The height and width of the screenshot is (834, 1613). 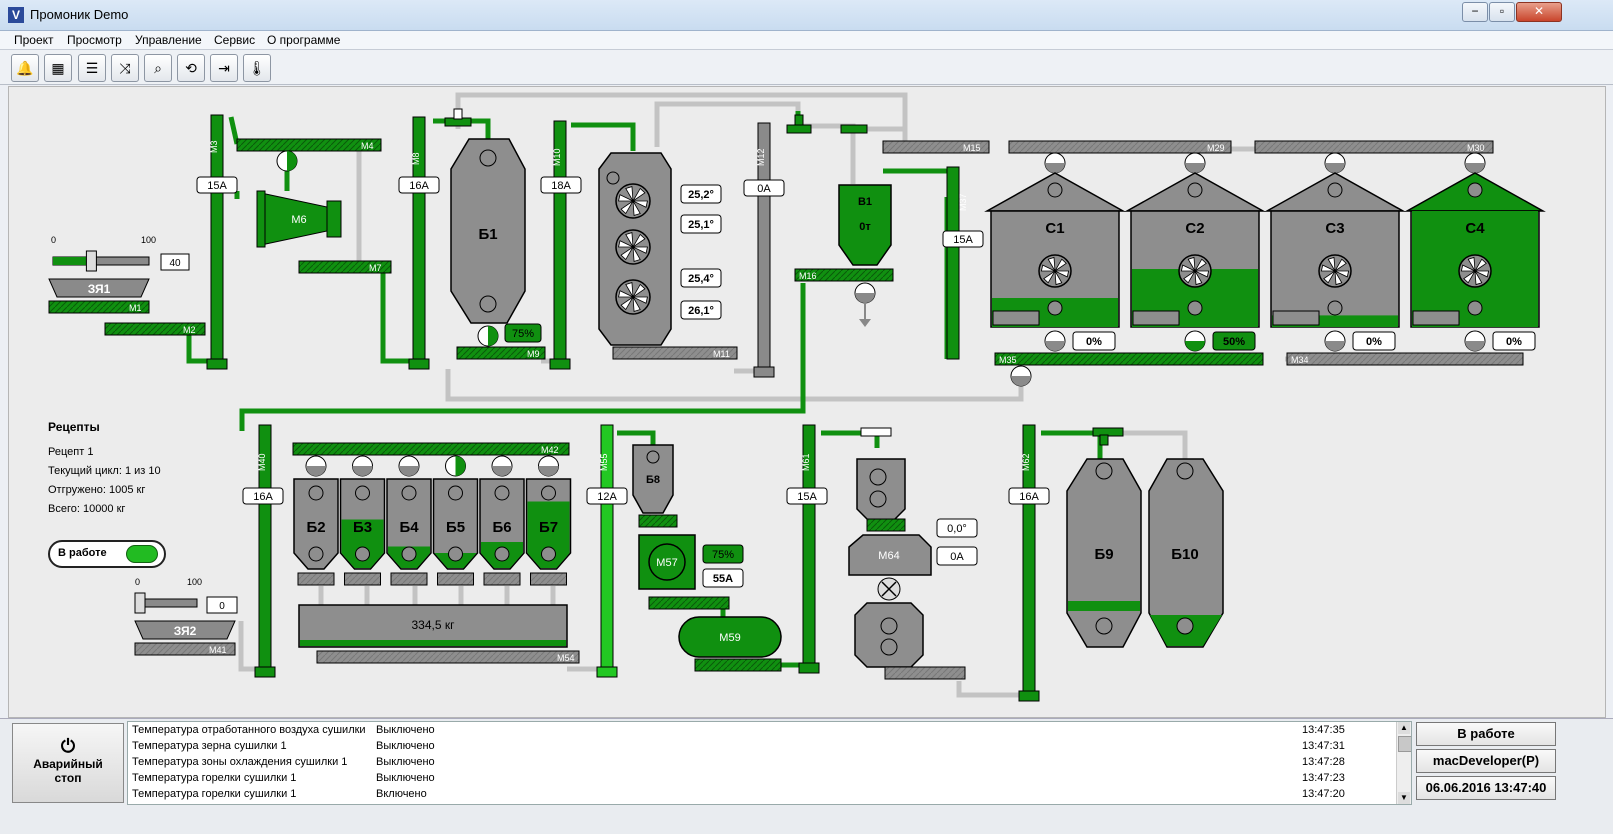 What do you see at coordinates (104, 452) in the screenshot?
I see `recipe-name: Рецепт 1` at bounding box center [104, 452].